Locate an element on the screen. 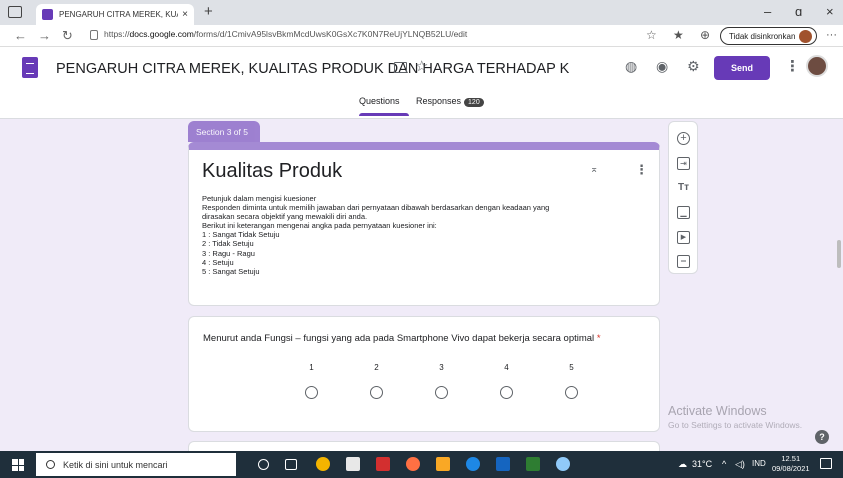 This screenshot has width=843, height=478. windows-start-icon is located at coordinates (18, 465).